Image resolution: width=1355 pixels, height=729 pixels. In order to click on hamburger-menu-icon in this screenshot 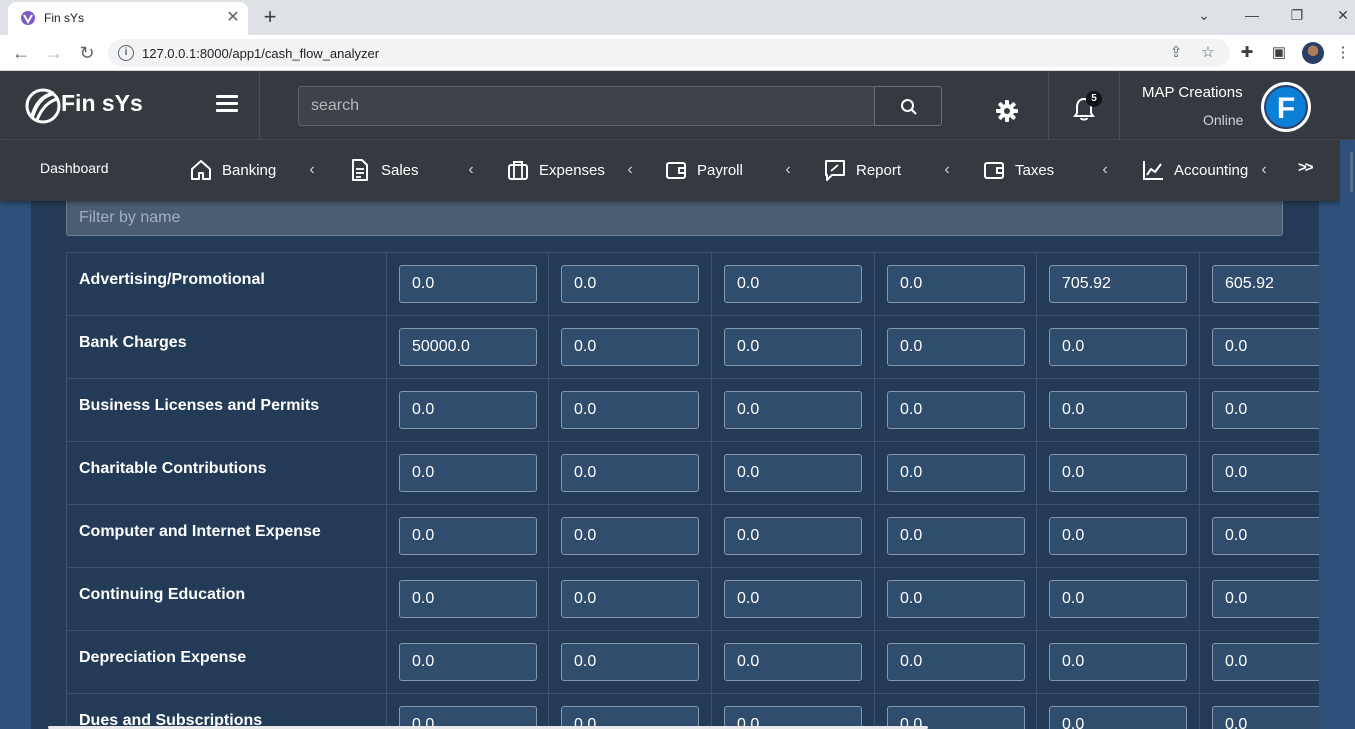, I will do `click(227, 105)`.